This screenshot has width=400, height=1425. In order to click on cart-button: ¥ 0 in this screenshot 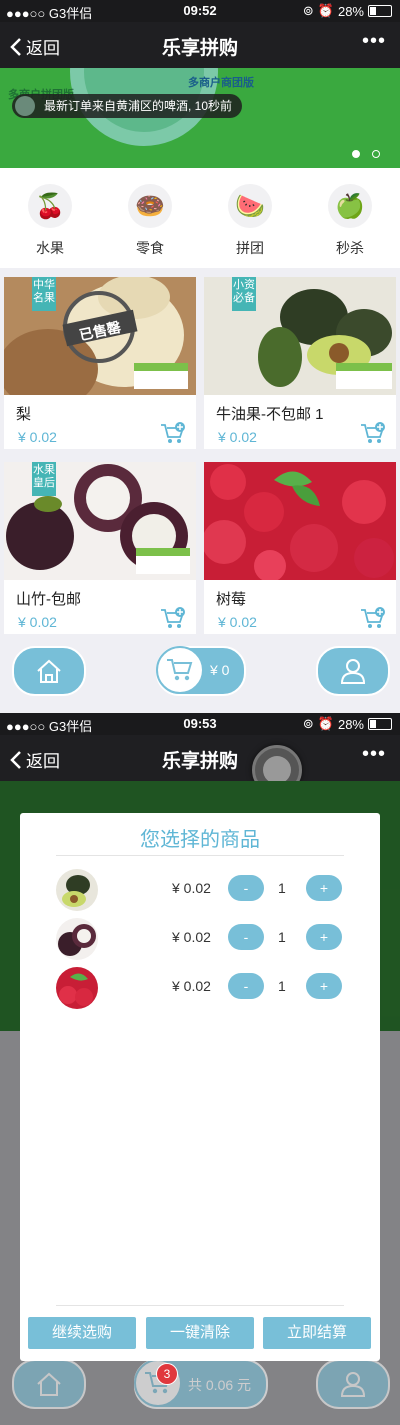, I will do `click(201, 671)`.